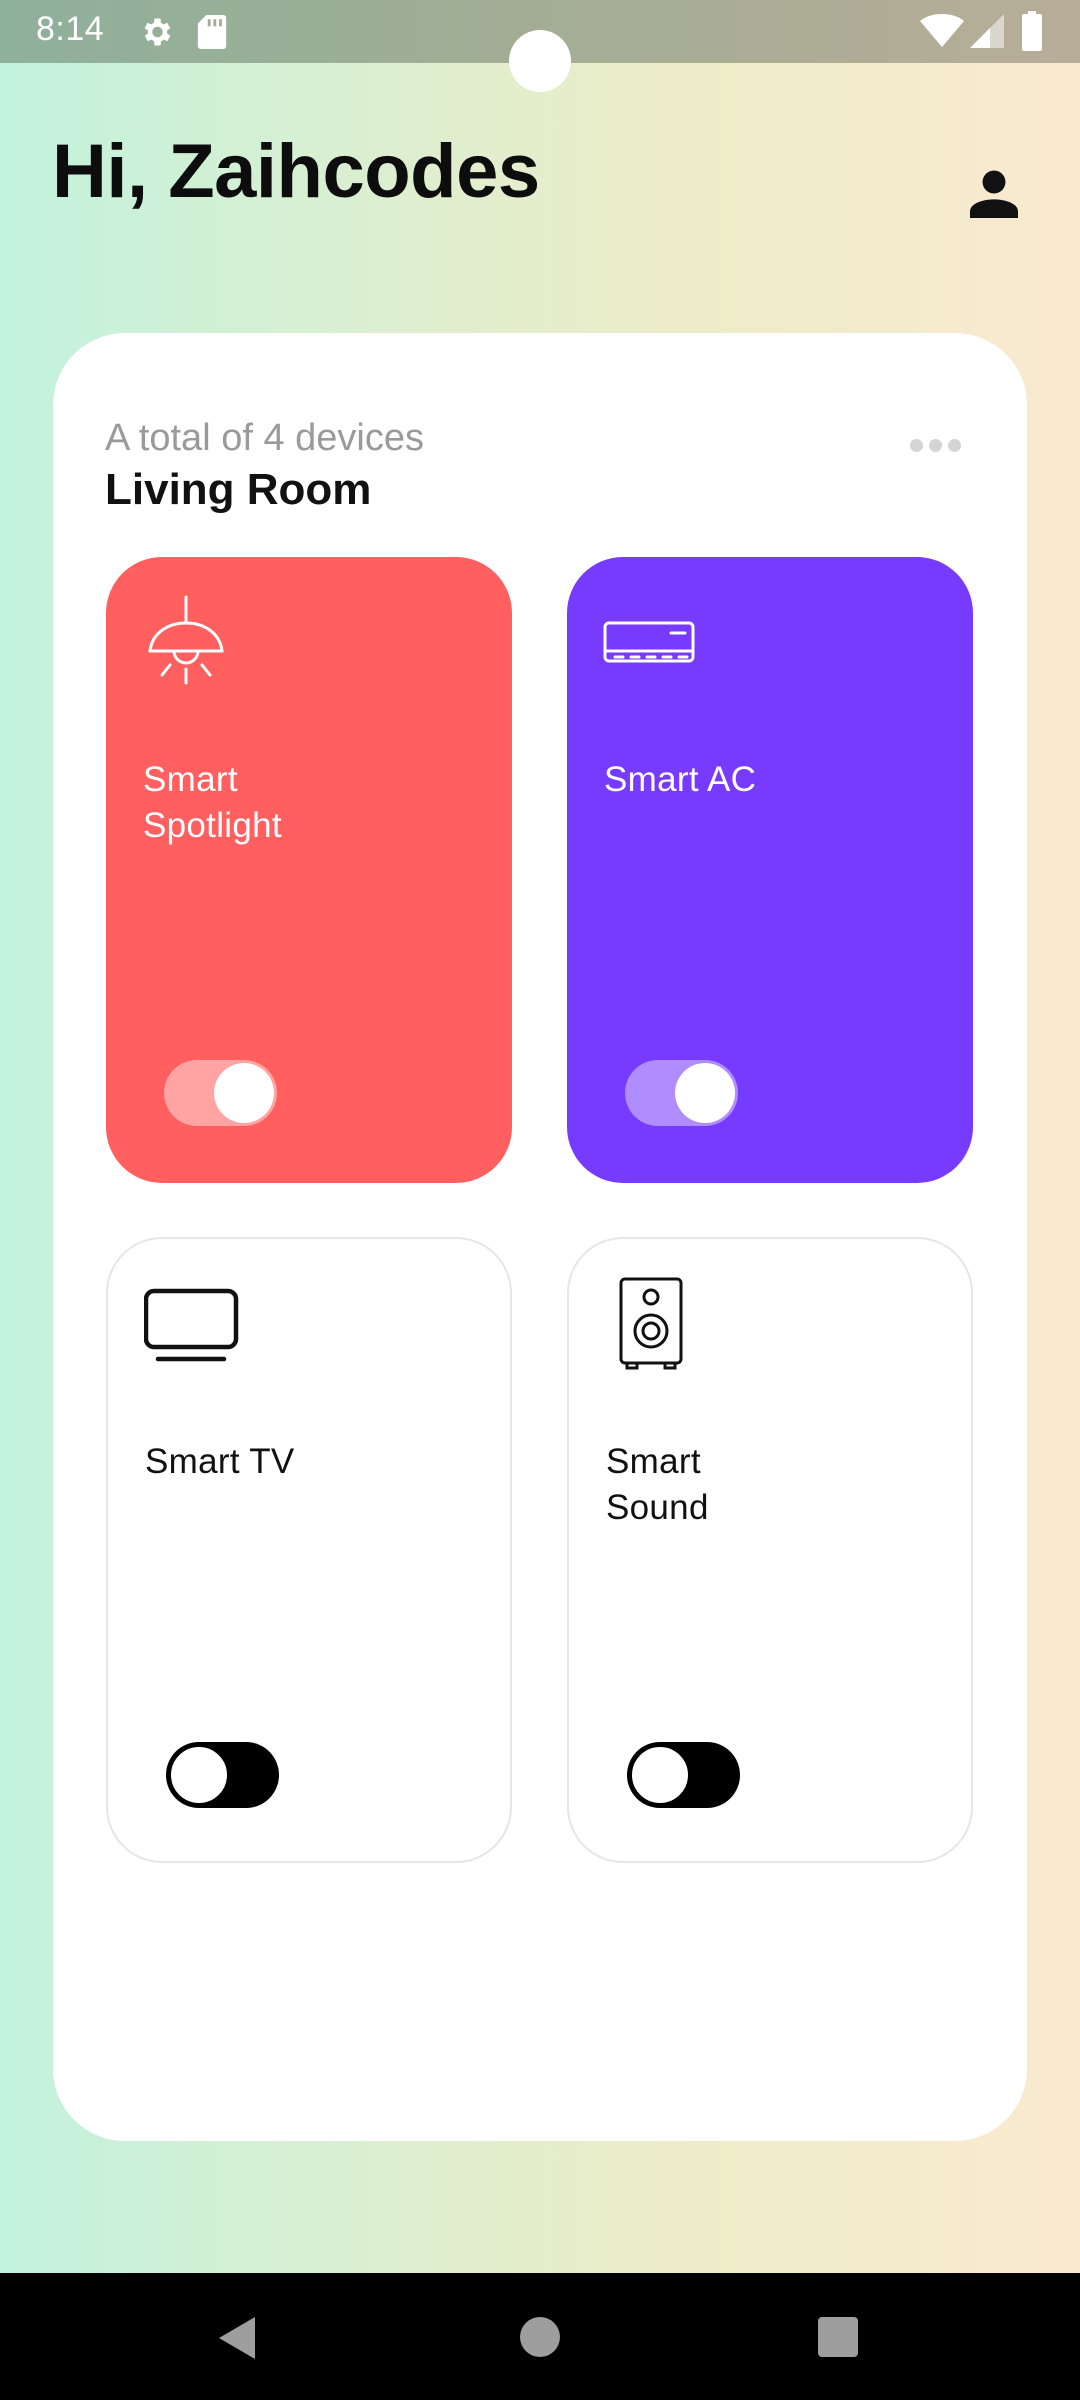 The height and width of the screenshot is (2400, 1080). What do you see at coordinates (935, 445) in the screenshot?
I see `more-options-button` at bounding box center [935, 445].